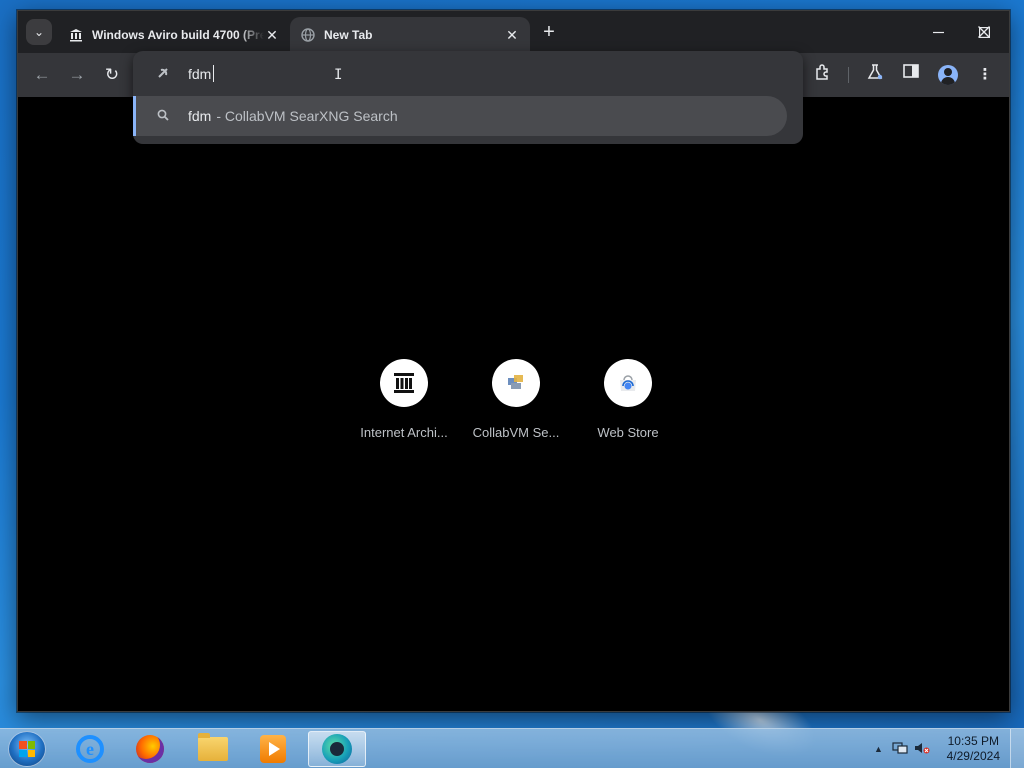 The image size is (1024, 768). I want to click on collabvm-icon, so click(516, 383).